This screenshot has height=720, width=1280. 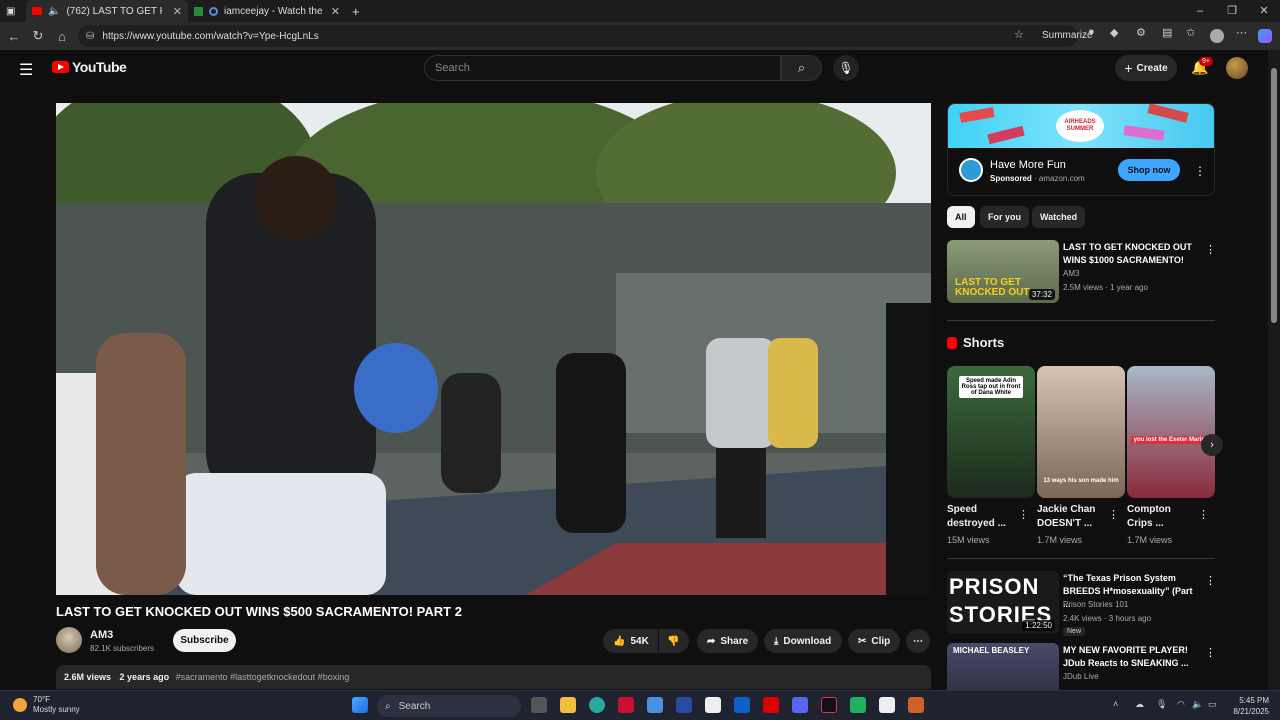 I want to click on outlook-icon, so click(x=742, y=705).